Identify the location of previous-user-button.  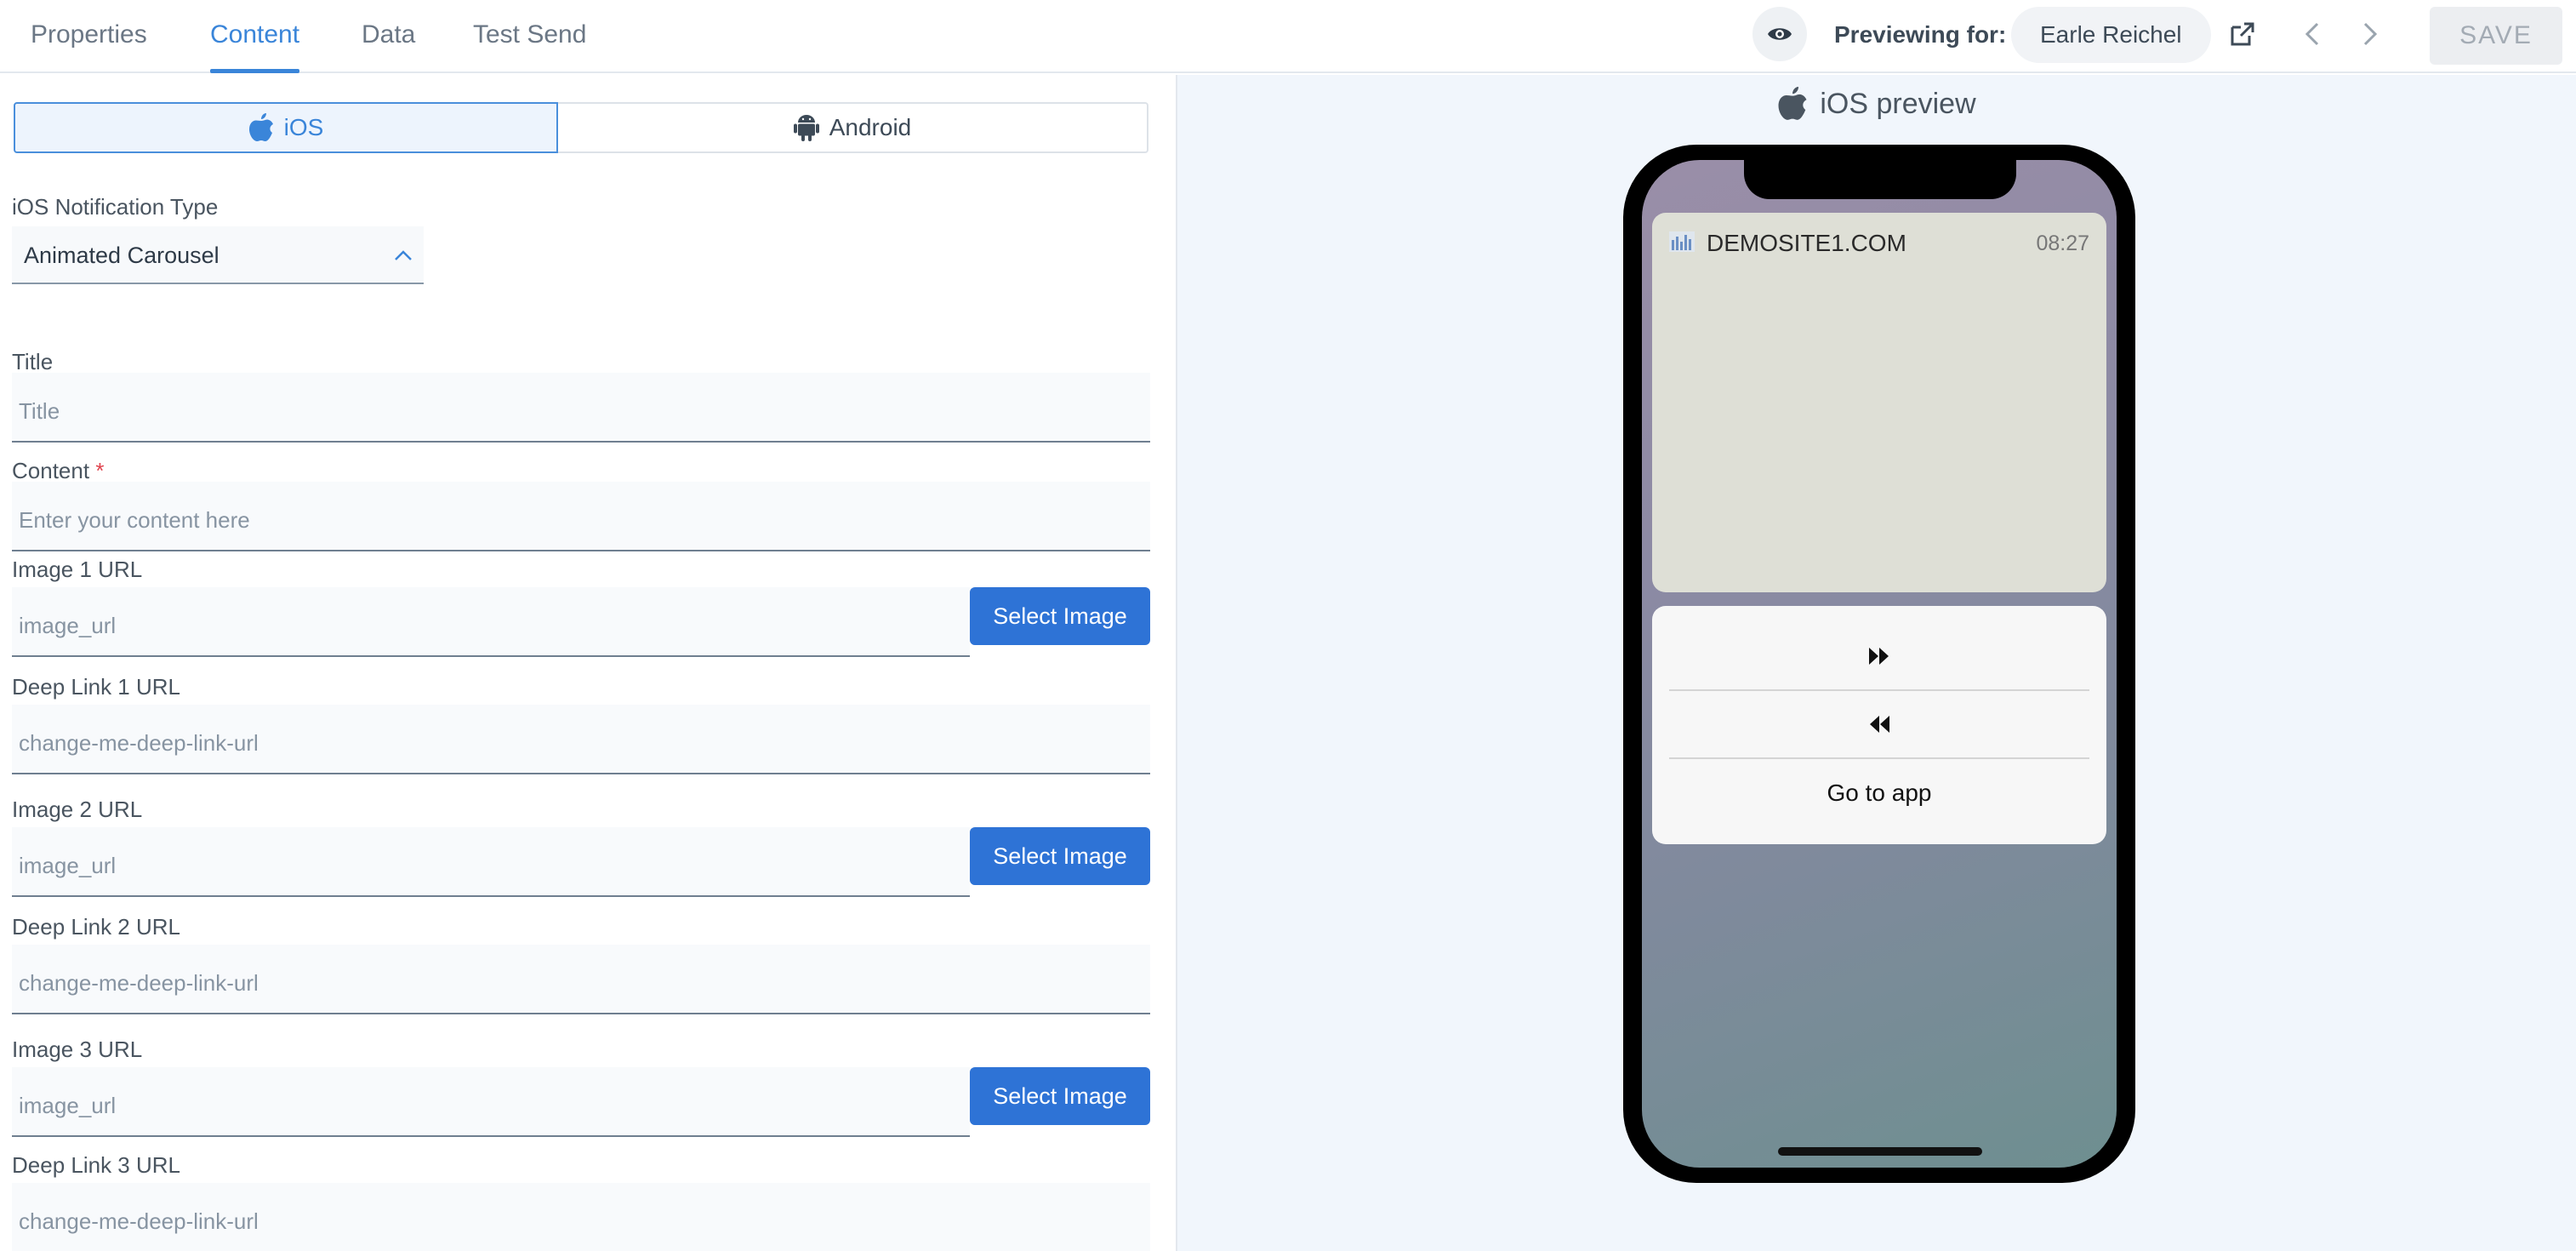
(2312, 34).